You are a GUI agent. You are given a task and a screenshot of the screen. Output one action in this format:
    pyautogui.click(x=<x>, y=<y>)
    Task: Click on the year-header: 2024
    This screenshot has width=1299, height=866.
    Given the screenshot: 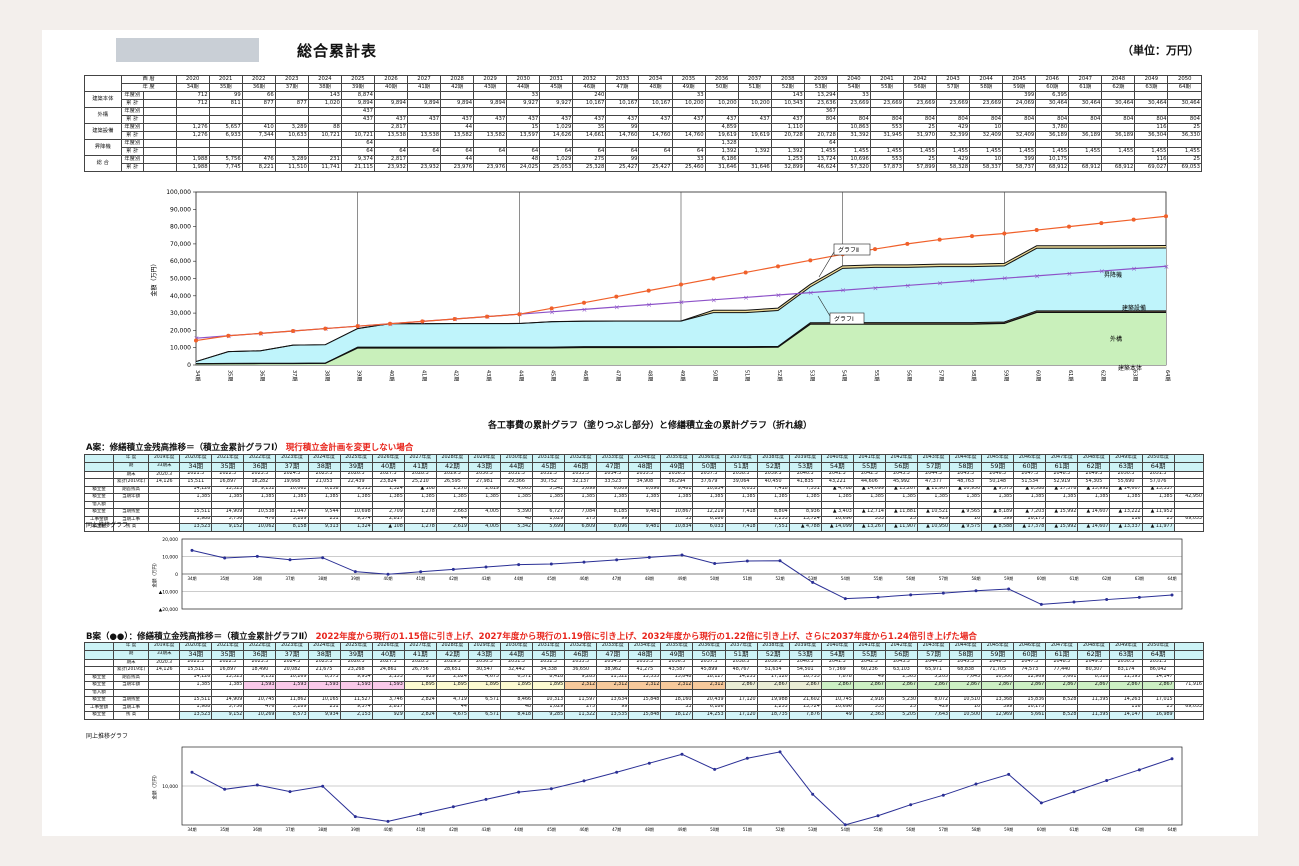 What is the action you would take?
    pyautogui.click(x=324, y=79)
    